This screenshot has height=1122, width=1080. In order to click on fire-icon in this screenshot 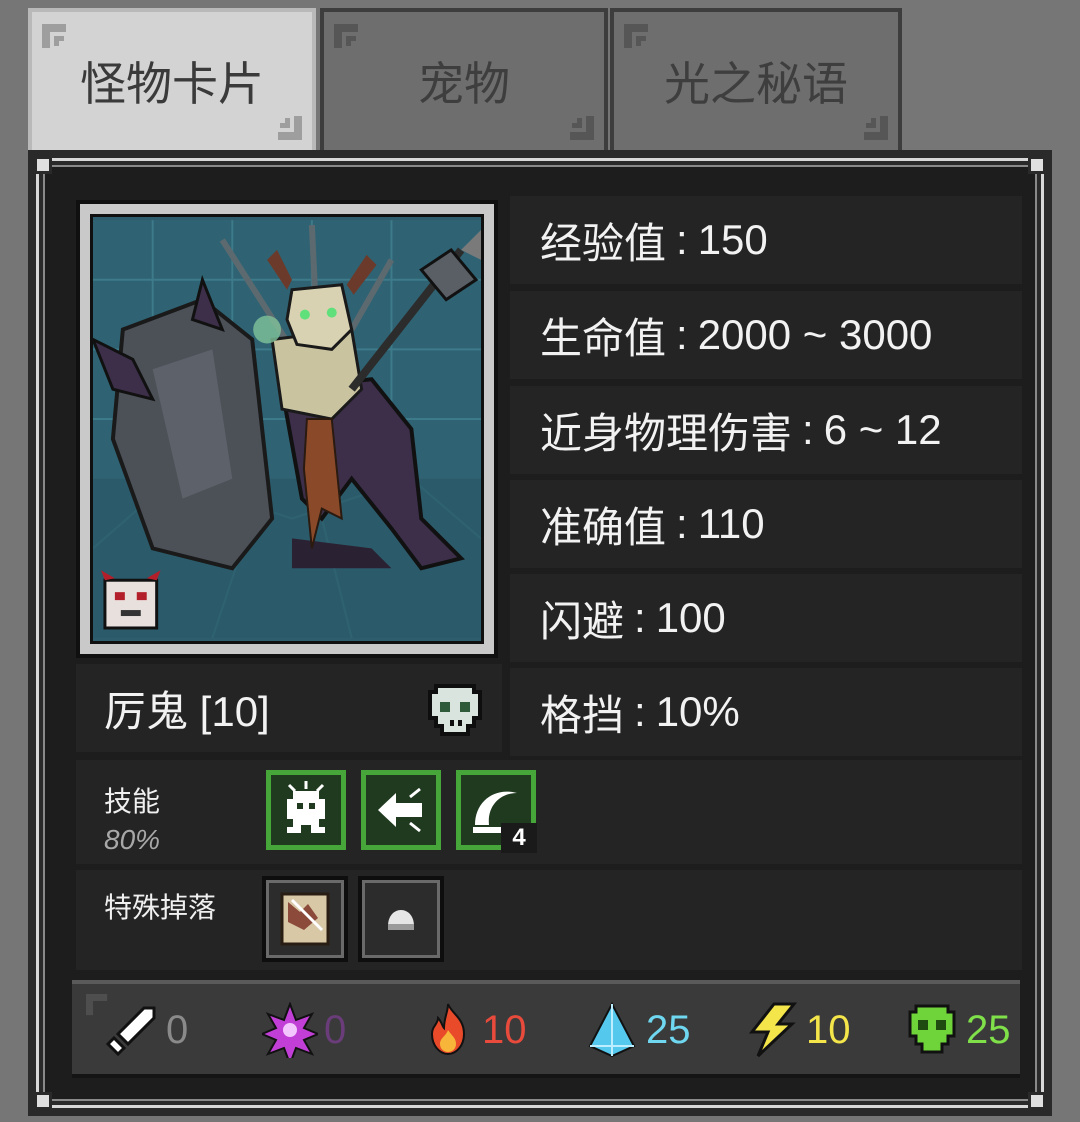, I will do `click(448, 1029)`.